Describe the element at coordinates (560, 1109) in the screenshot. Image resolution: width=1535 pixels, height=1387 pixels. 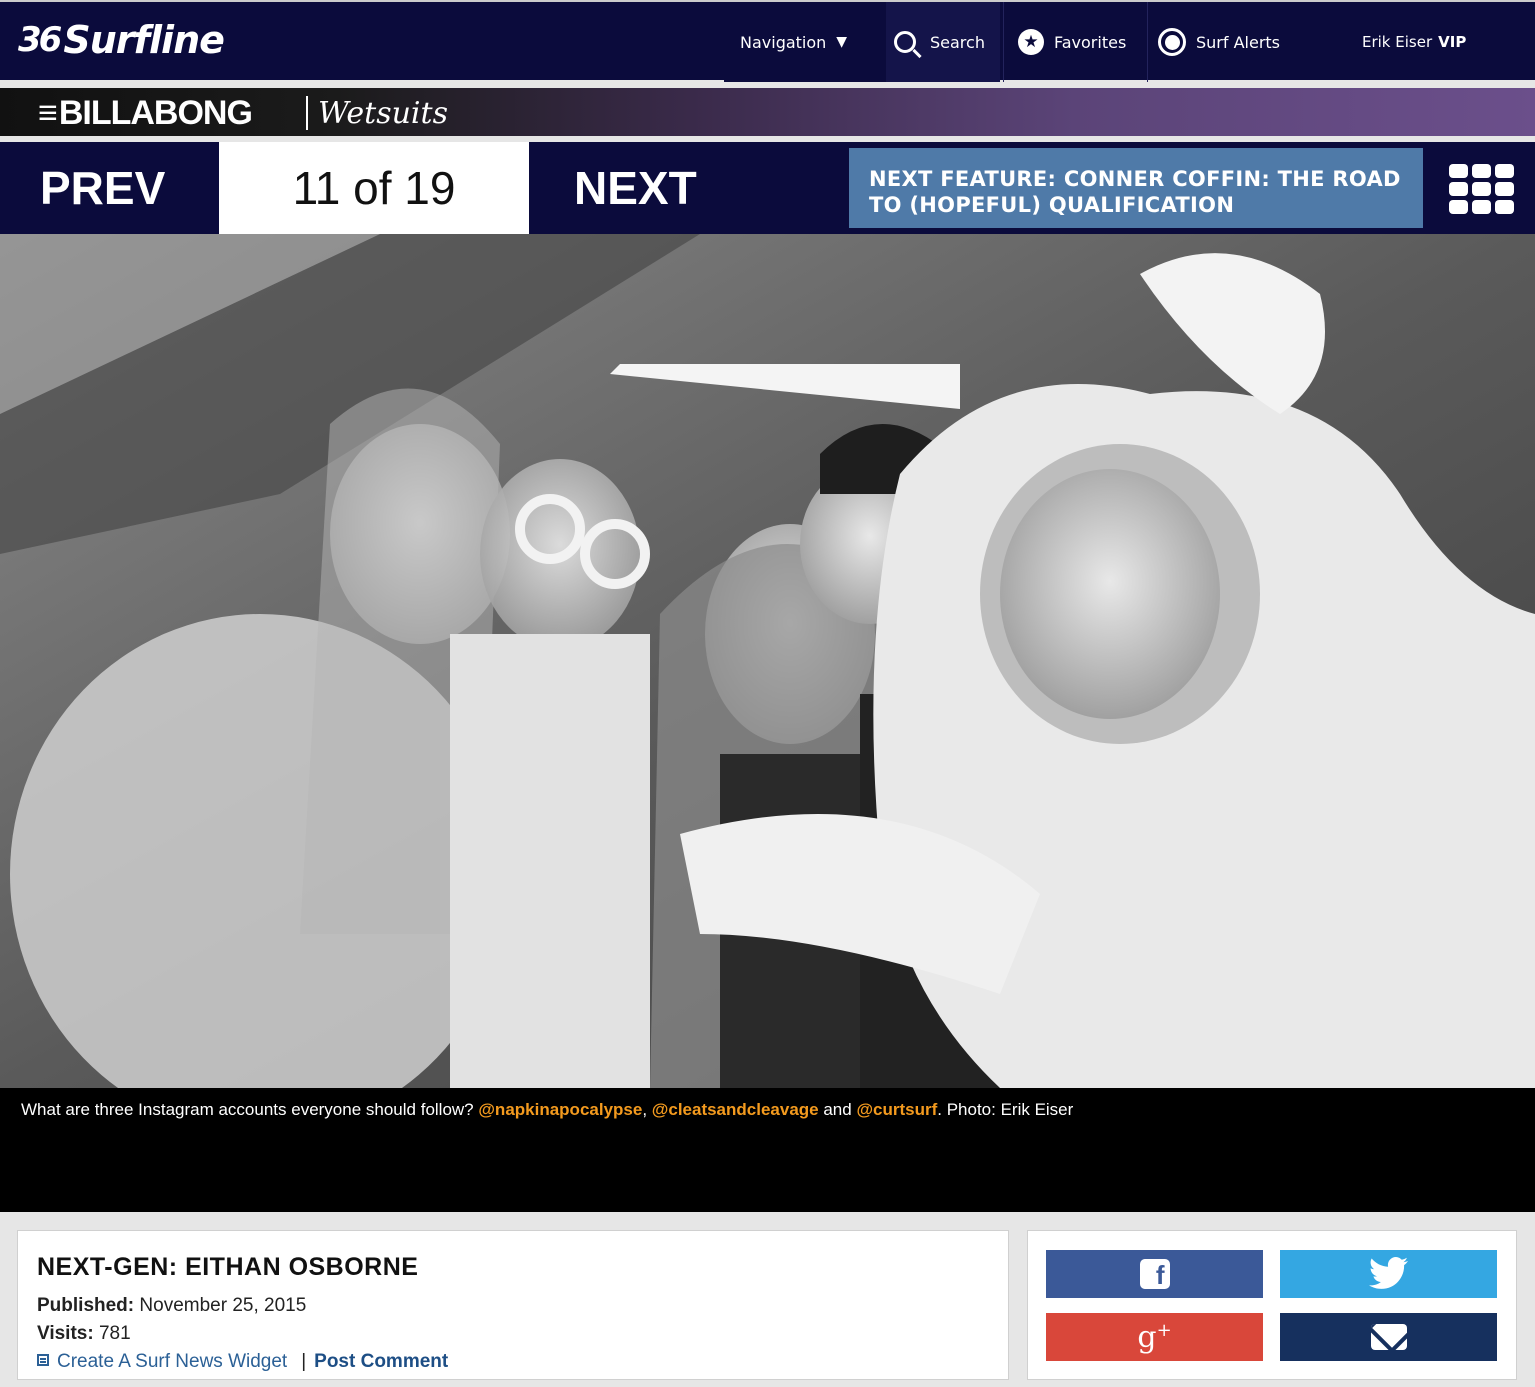
I see `instagram-link-1: @napkinapocalypse` at that location.